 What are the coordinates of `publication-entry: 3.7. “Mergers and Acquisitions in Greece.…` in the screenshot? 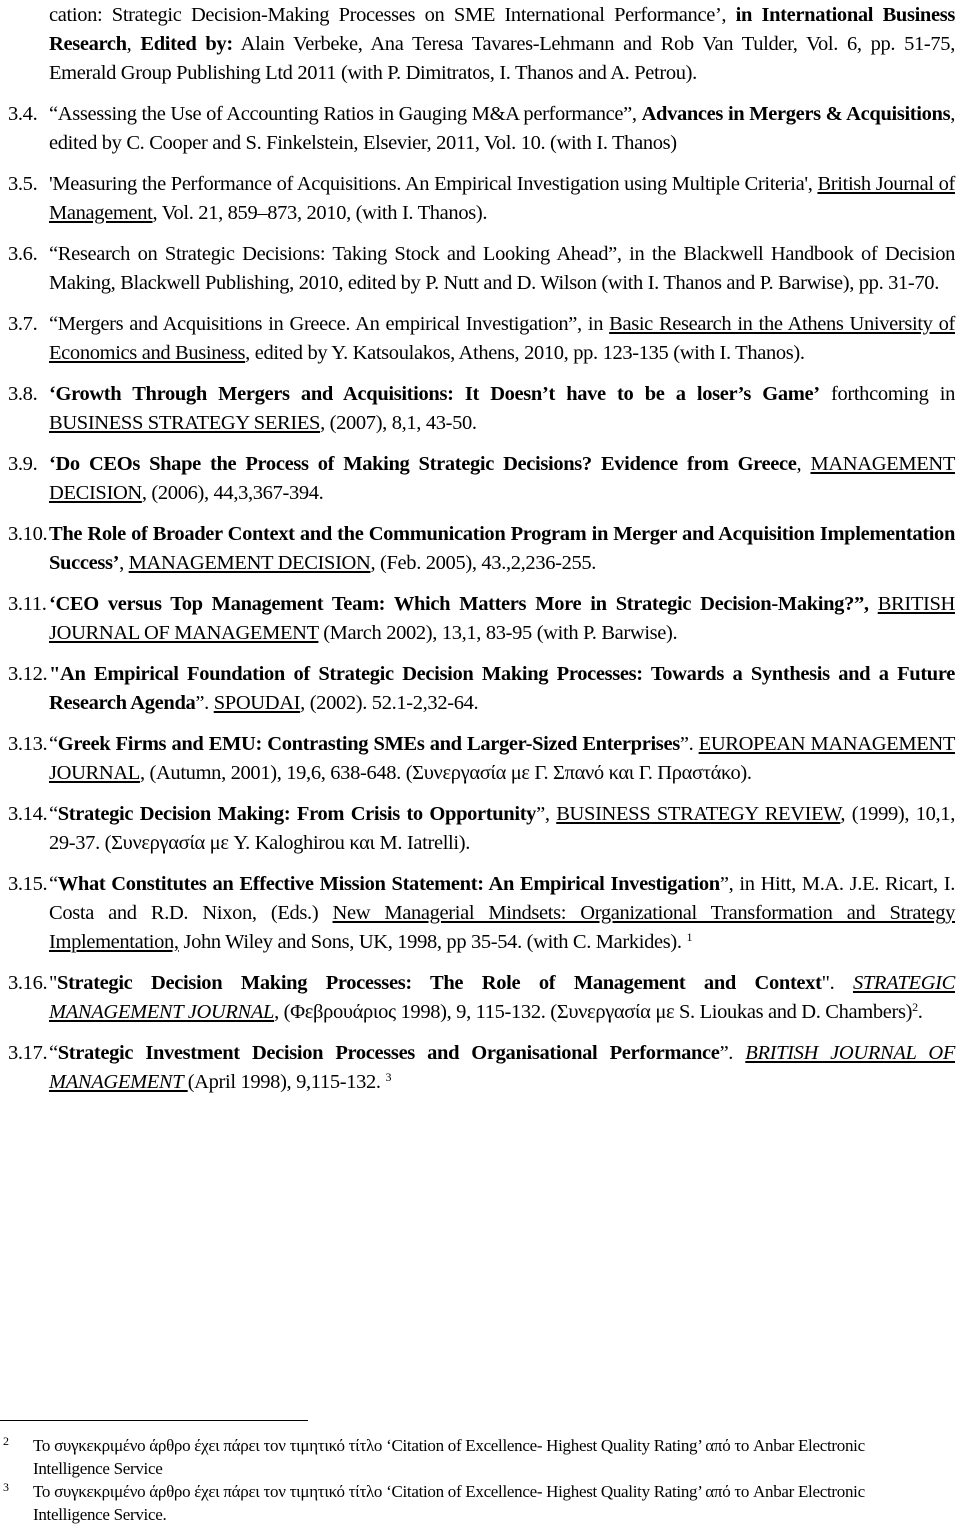 It's located at (480, 339).